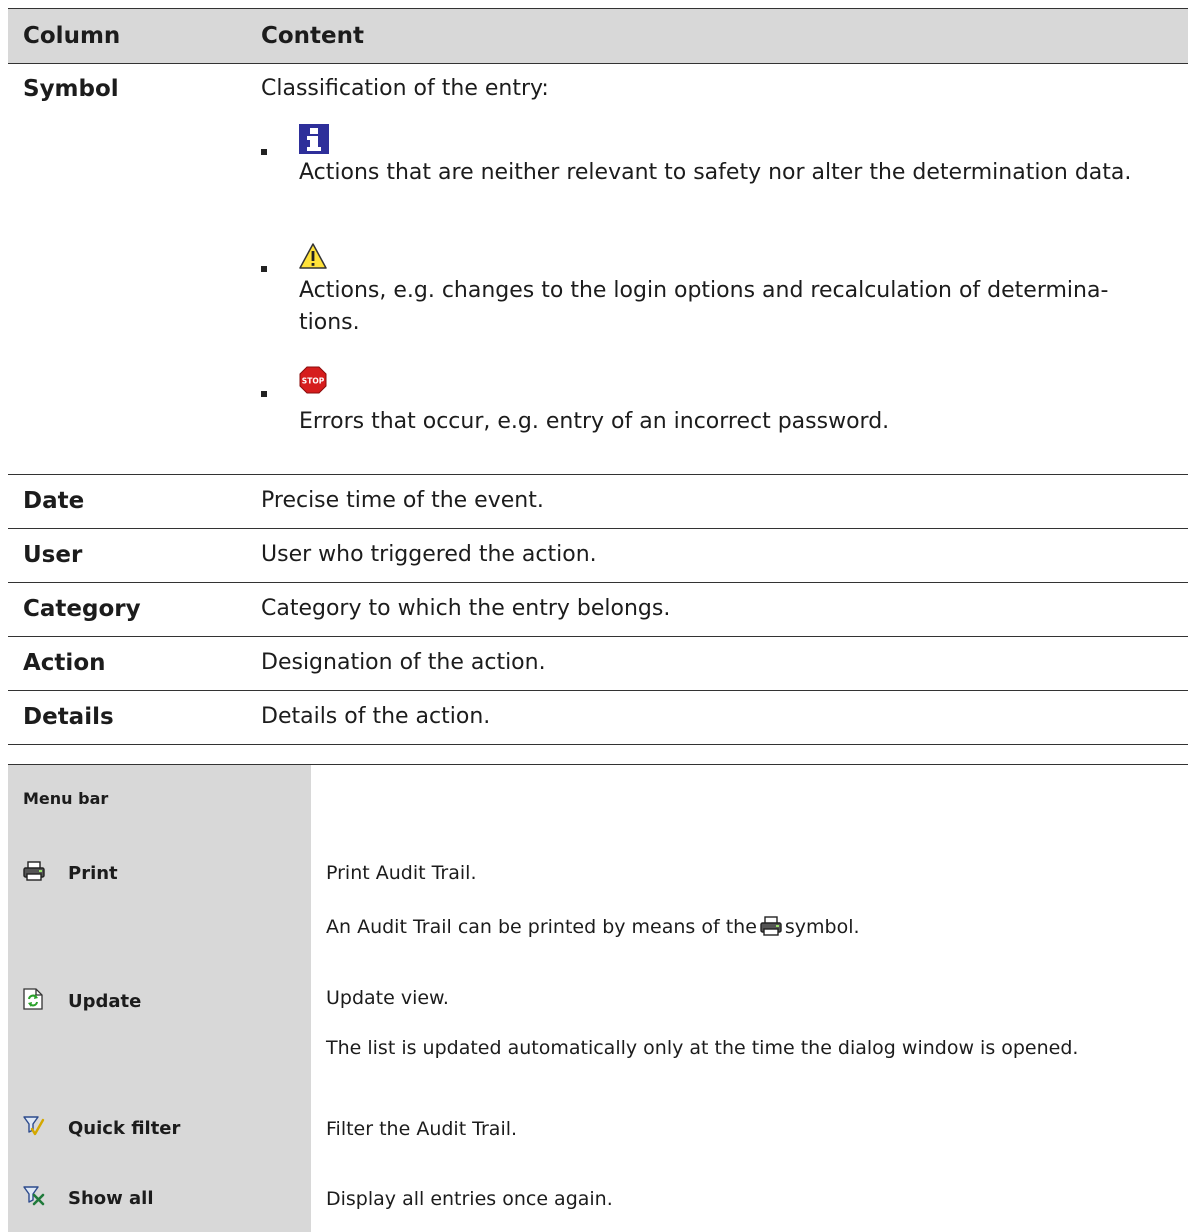  I want to click on table-row-user: User User who triggered the action., so click(598, 556).